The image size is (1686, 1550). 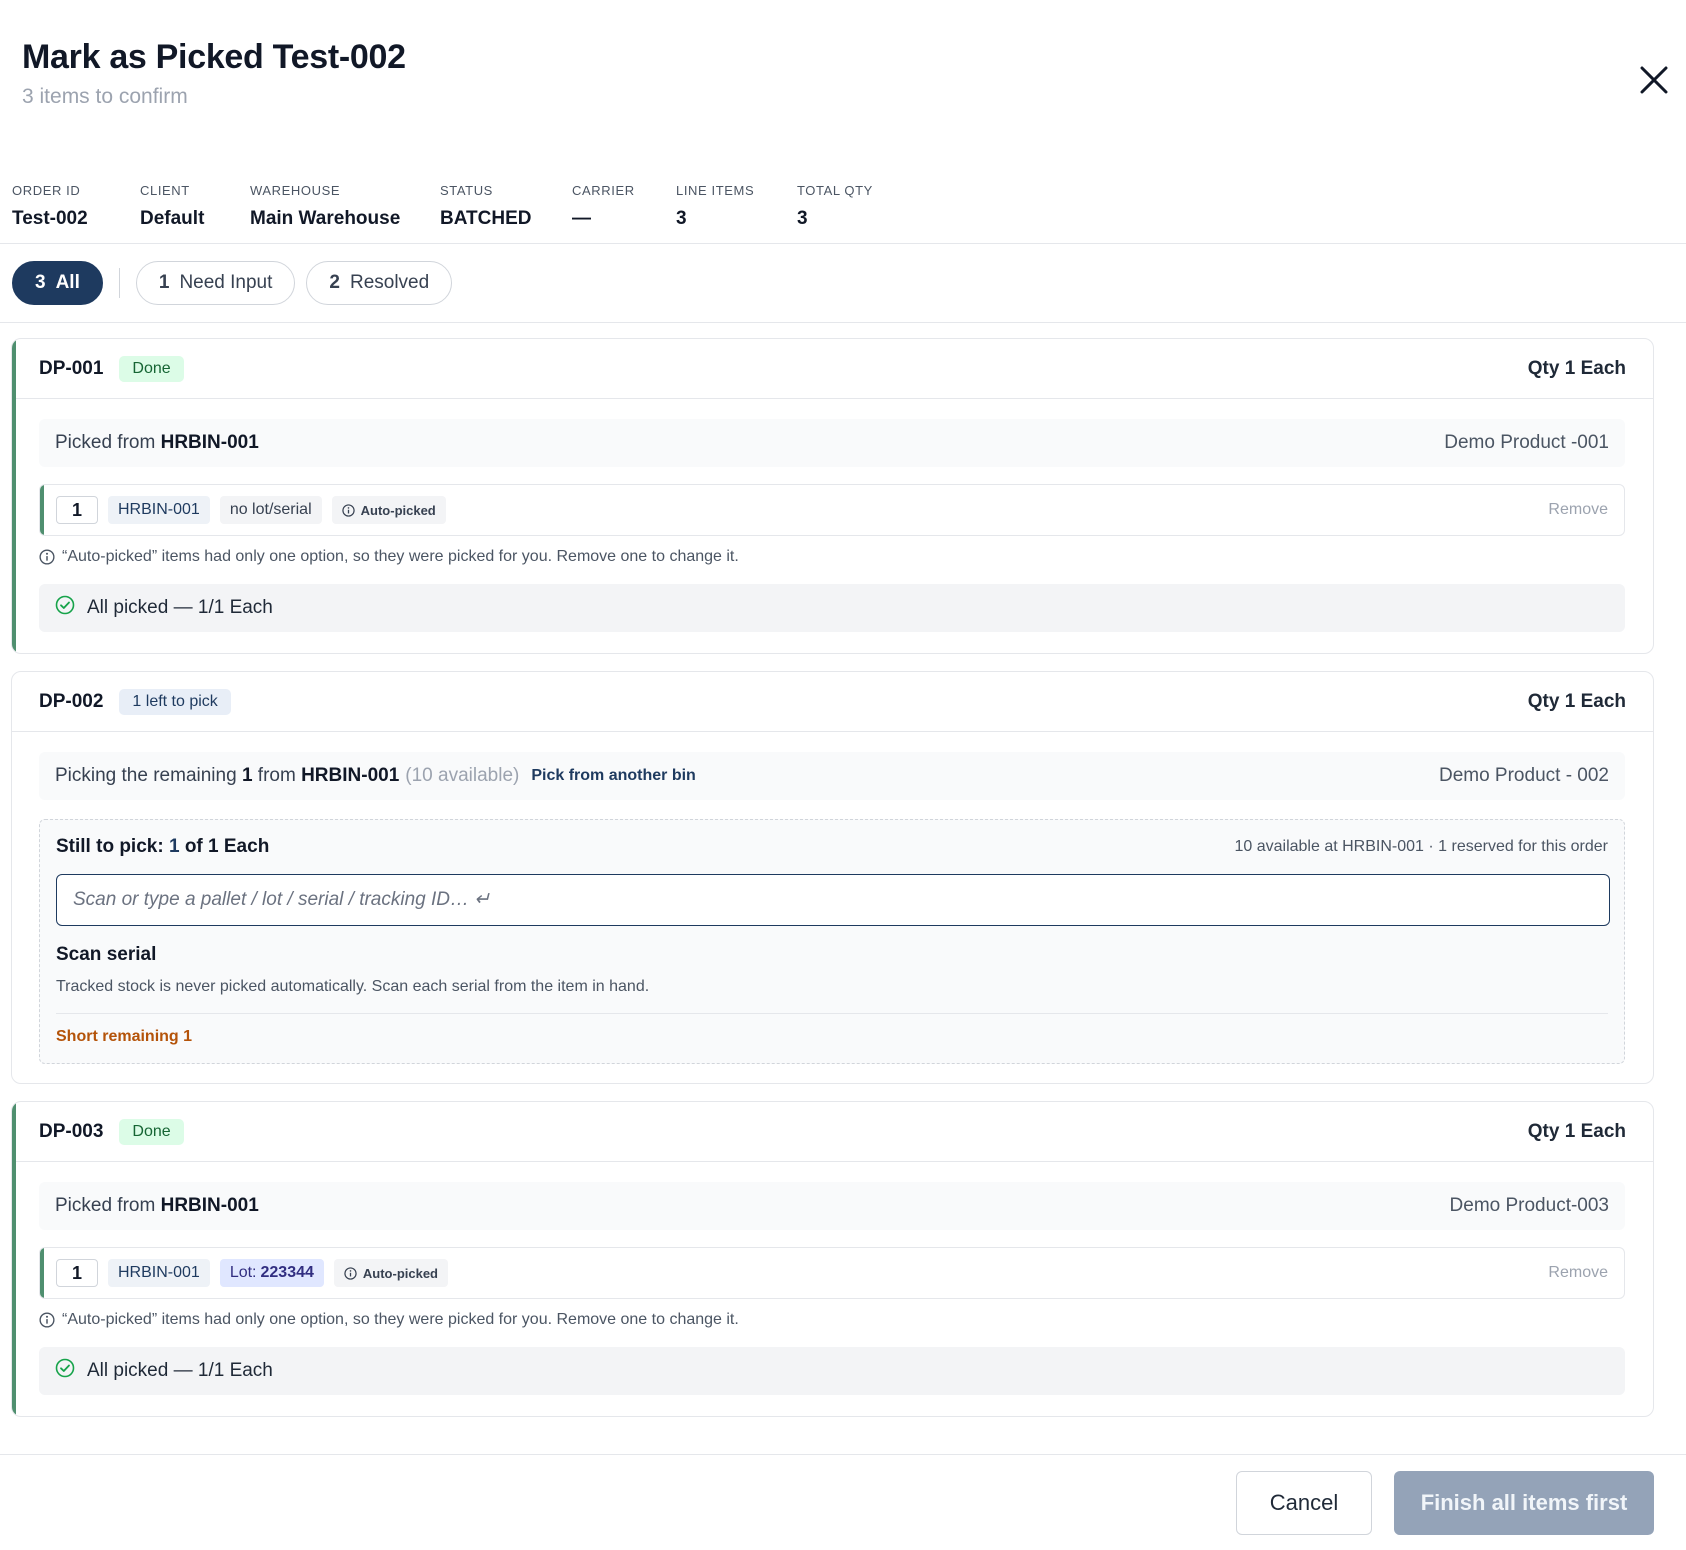 What do you see at coordinates (832, 369) in the screenshot?
I see `card-header: DP-001 Done Qty 1 Each` at bounding box center [832, 369].